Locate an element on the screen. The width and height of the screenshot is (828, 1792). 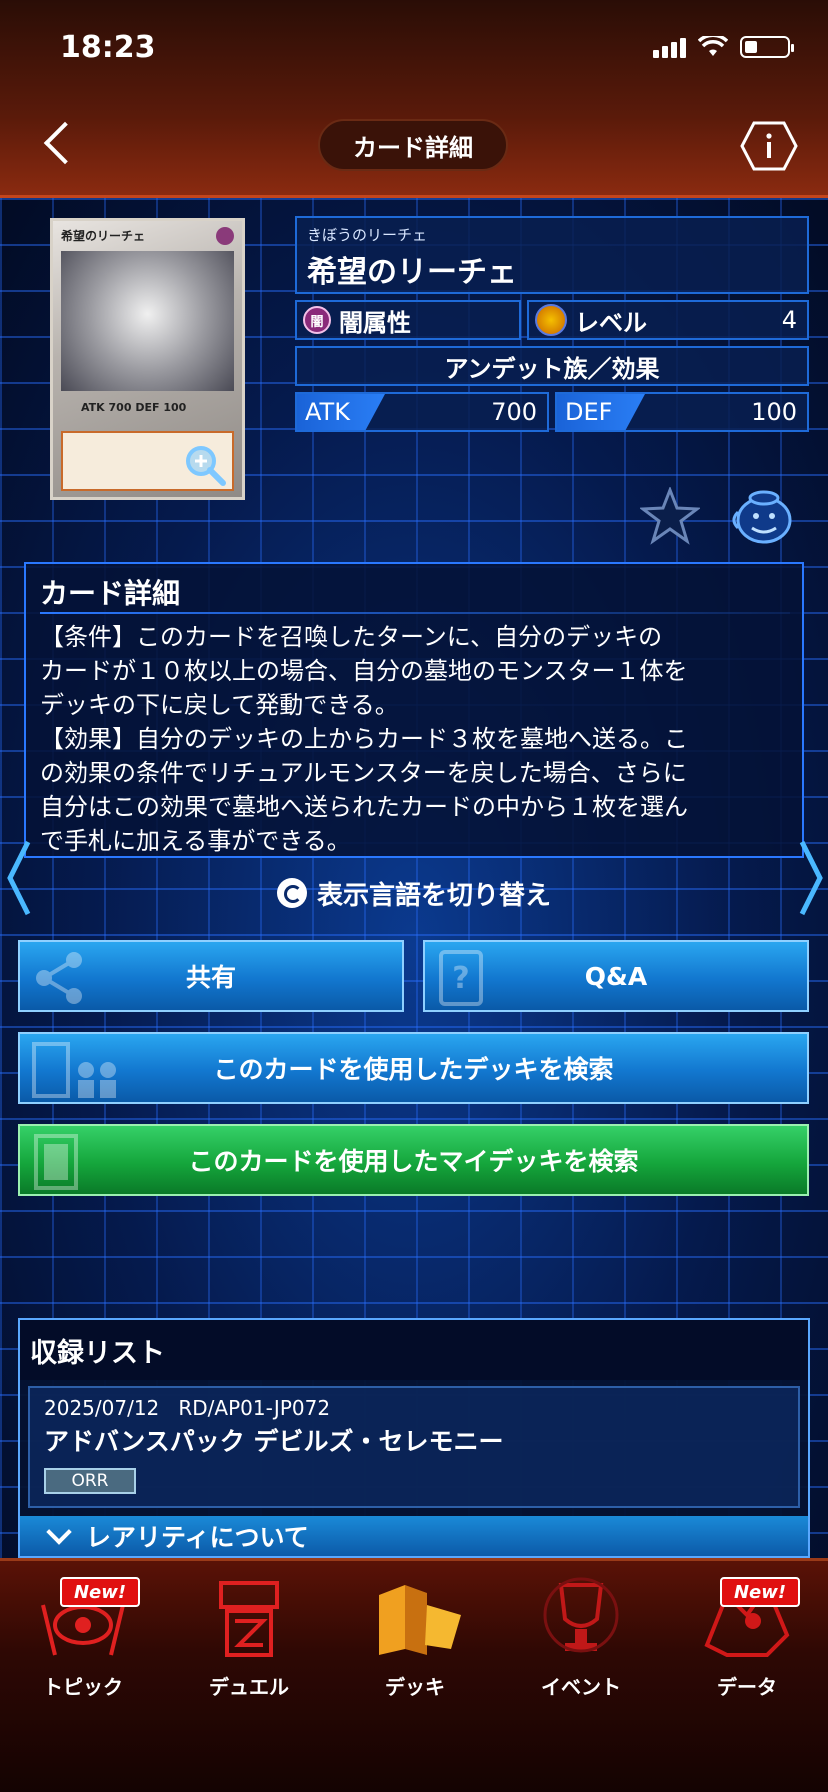
language-switch-label: 表示言語を切り替え is located at coordinates (433, 895).